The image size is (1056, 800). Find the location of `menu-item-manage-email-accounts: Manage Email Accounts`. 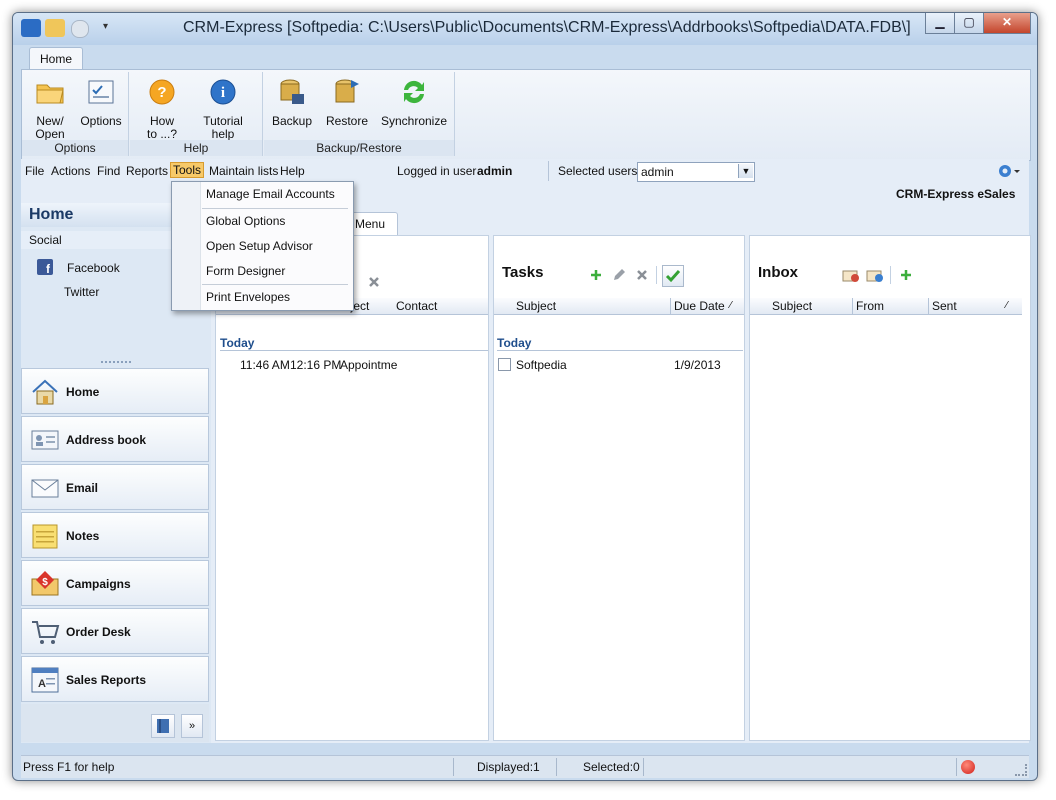

menu-item-manage-email-accounts: Manage Email Accounts is located at coordinates (262, 194).